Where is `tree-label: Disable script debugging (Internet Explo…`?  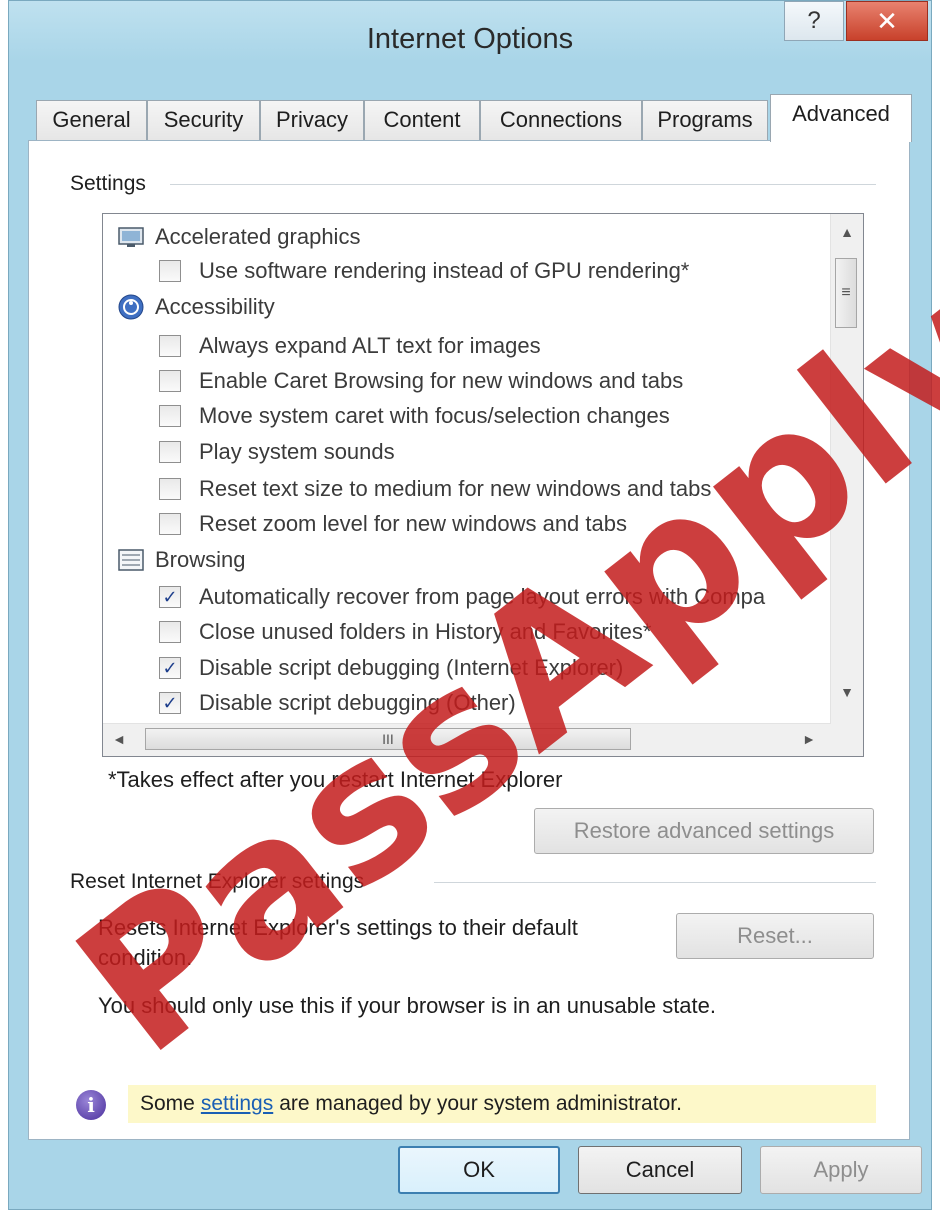 tree-label: Disable script debugging (Internet Explo… is located at coordinates (411, 667).